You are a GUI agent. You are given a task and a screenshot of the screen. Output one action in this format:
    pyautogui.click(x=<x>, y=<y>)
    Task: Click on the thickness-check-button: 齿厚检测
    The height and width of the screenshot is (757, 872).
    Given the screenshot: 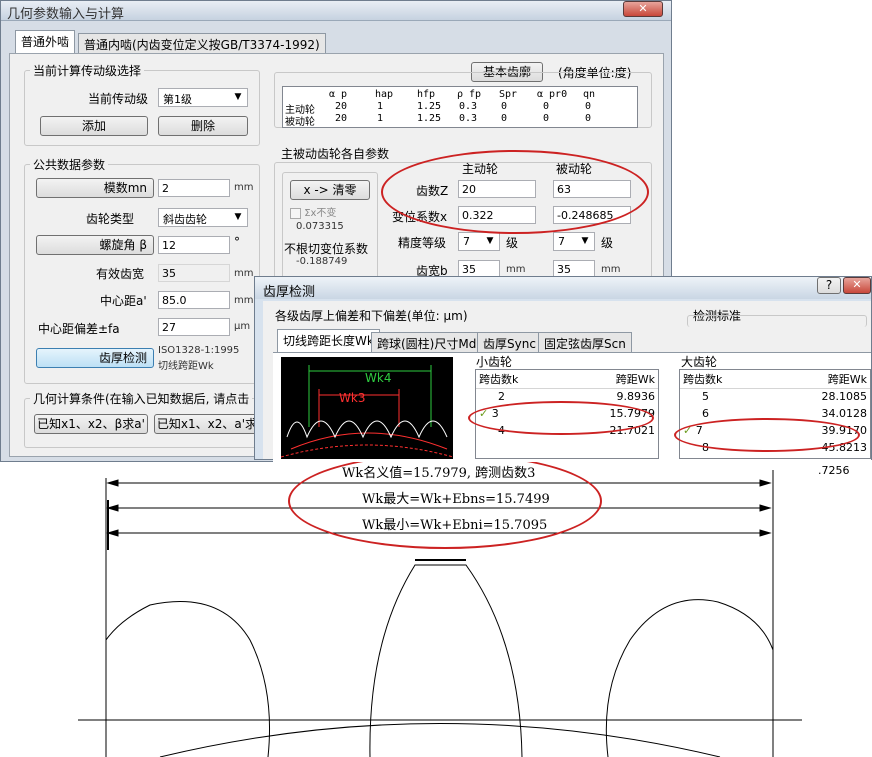 What is the action you would take?
    pyautogui.click(x=95, y=358)
    